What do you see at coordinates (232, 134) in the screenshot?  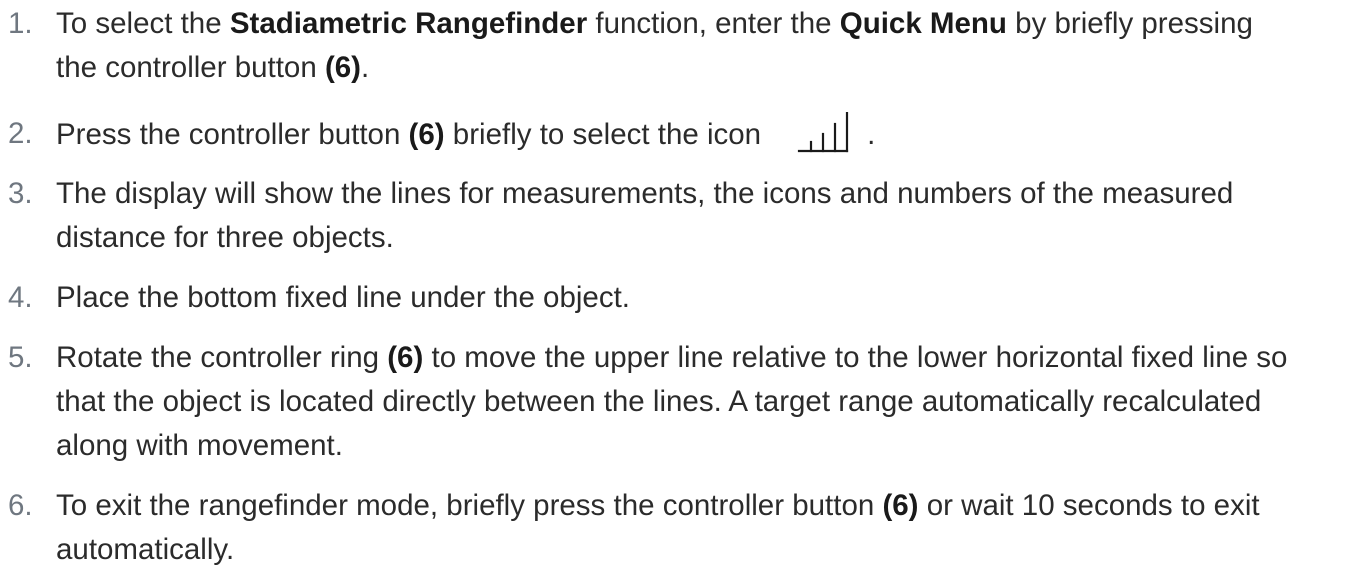 I see `step-text-segment: Press the controller button` at bounding box center [232, 134].